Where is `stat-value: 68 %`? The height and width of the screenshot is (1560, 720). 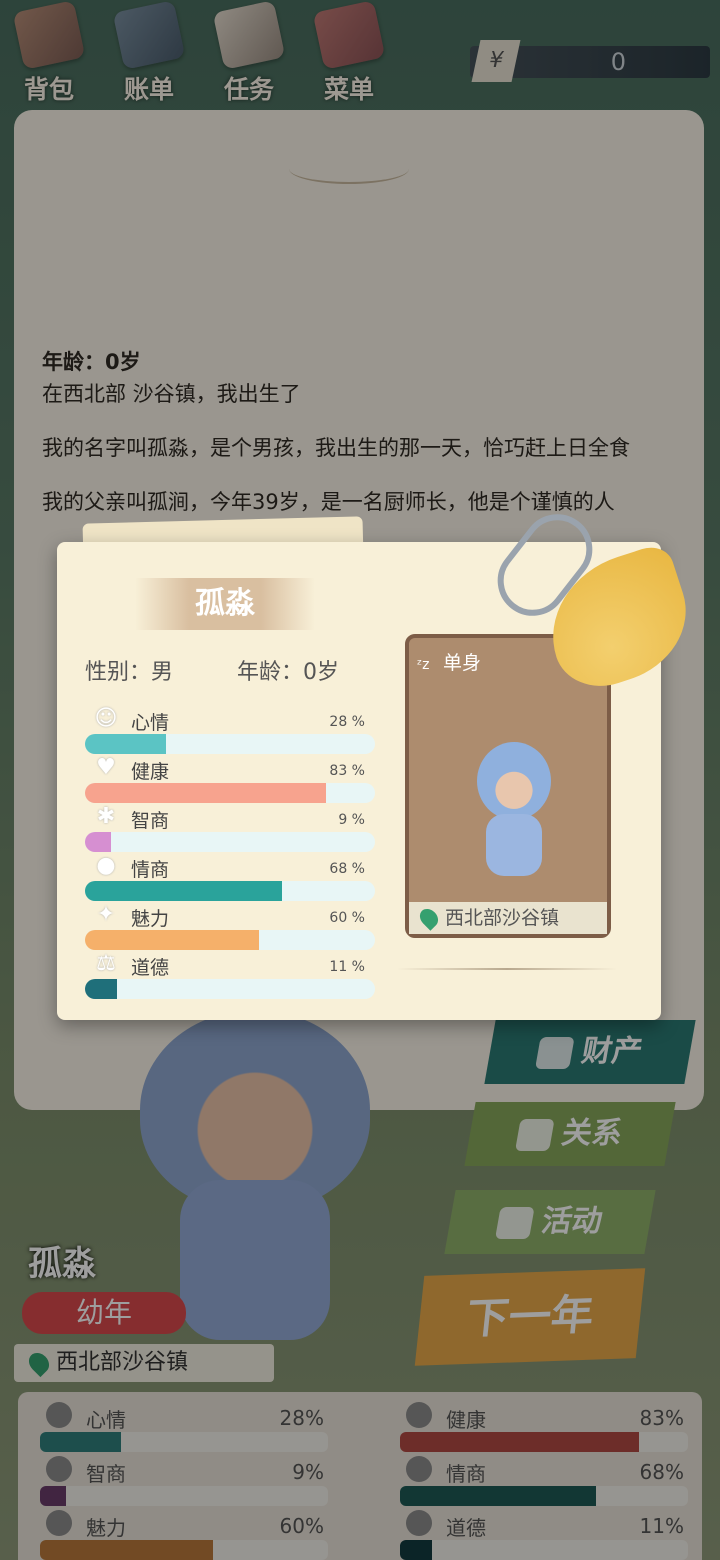
stat-value: 68 % is located at coordinates (347, 869).